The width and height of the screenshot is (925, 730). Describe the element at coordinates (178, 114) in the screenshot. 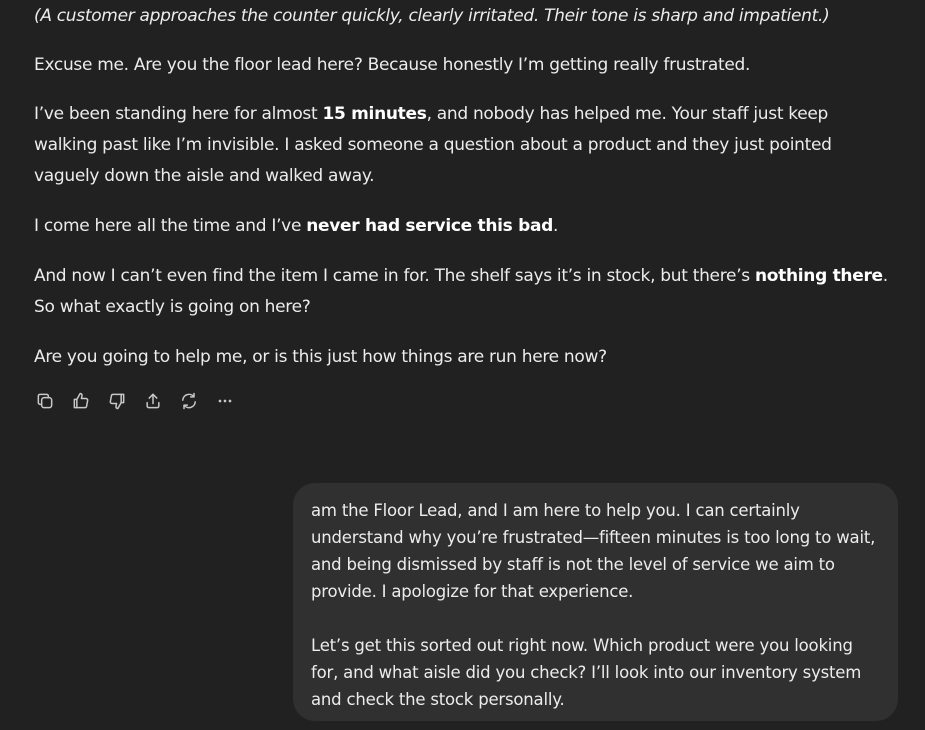

I see `text-span: I’ve been standing here for almost` at that location.